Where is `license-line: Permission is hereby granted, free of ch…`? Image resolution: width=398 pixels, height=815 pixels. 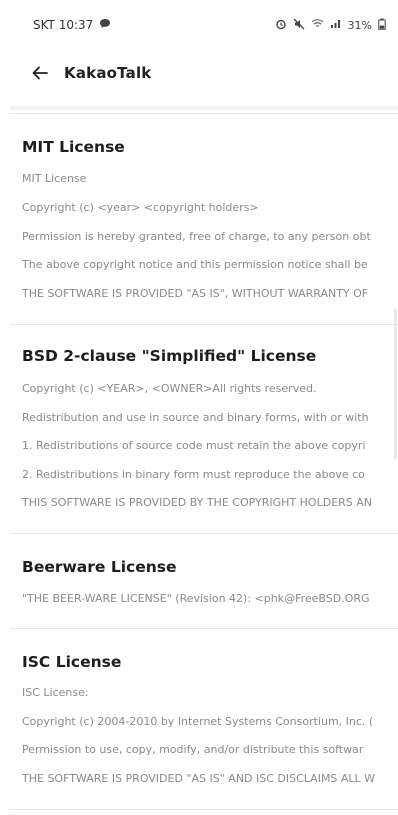
license-line: Permission is hereby granted, free of ch… is located at coordinates (196, 236).